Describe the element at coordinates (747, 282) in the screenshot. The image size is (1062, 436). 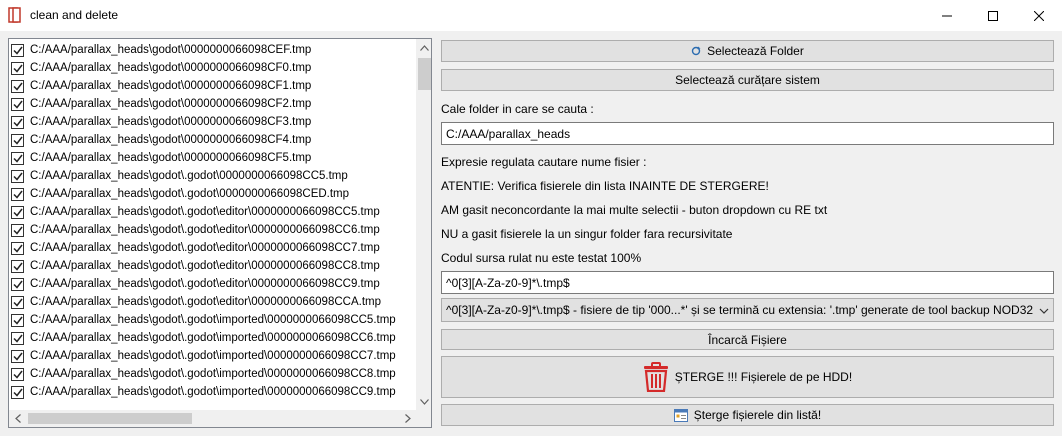
I see `regex-input: ^0[3][A-Za-z0-9]*\.tmp$` at that location.